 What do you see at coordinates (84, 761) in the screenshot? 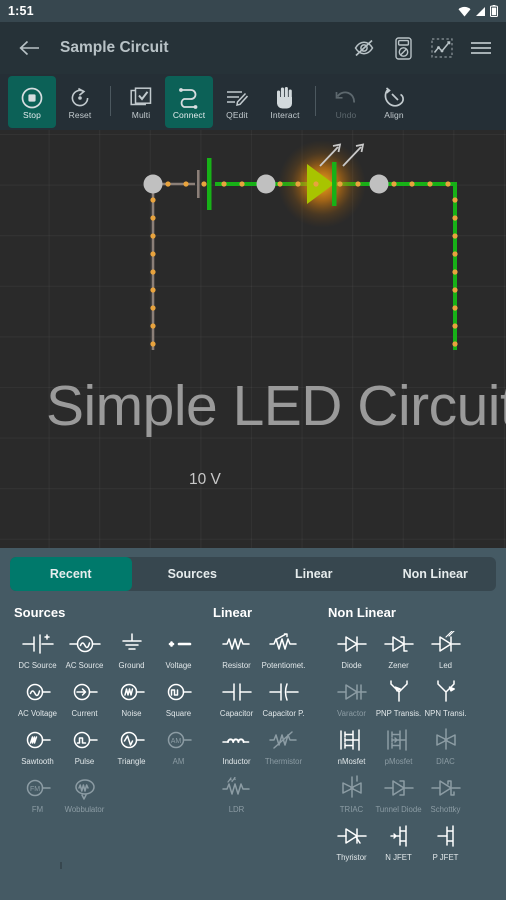
I see `component-label: Pulse` at bounding box center [84, 761].